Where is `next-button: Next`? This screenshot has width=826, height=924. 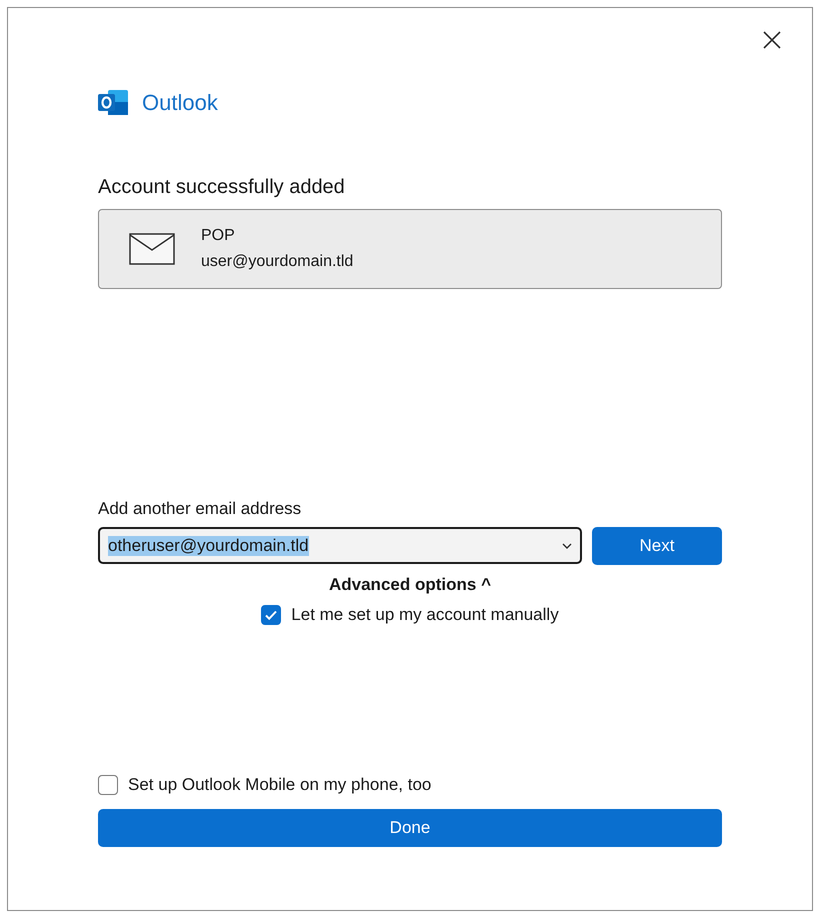 next-button: Next is located at coordinates (657, 546).